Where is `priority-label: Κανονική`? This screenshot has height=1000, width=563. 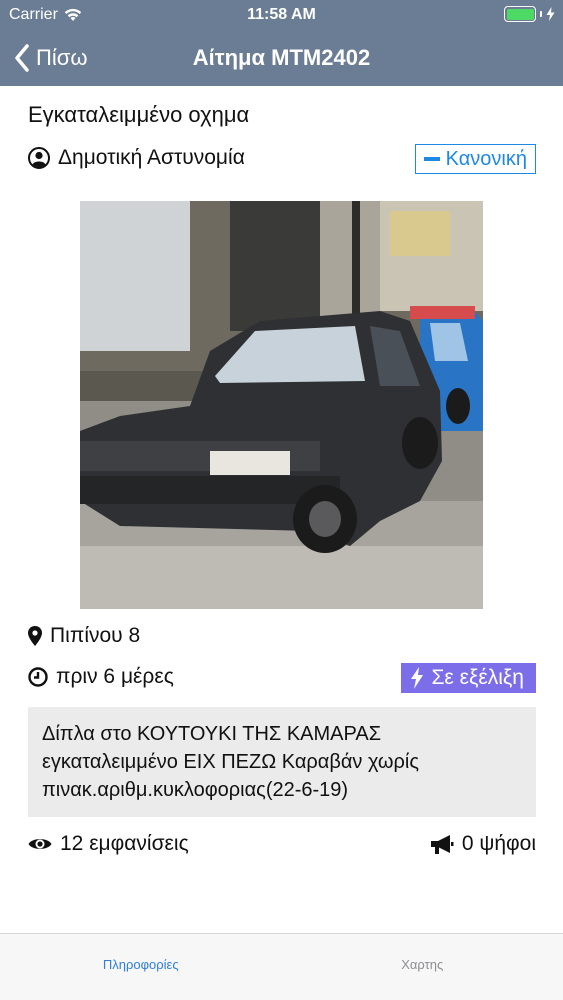 priority-label: Κανονική is located at coordinates (486, 158).